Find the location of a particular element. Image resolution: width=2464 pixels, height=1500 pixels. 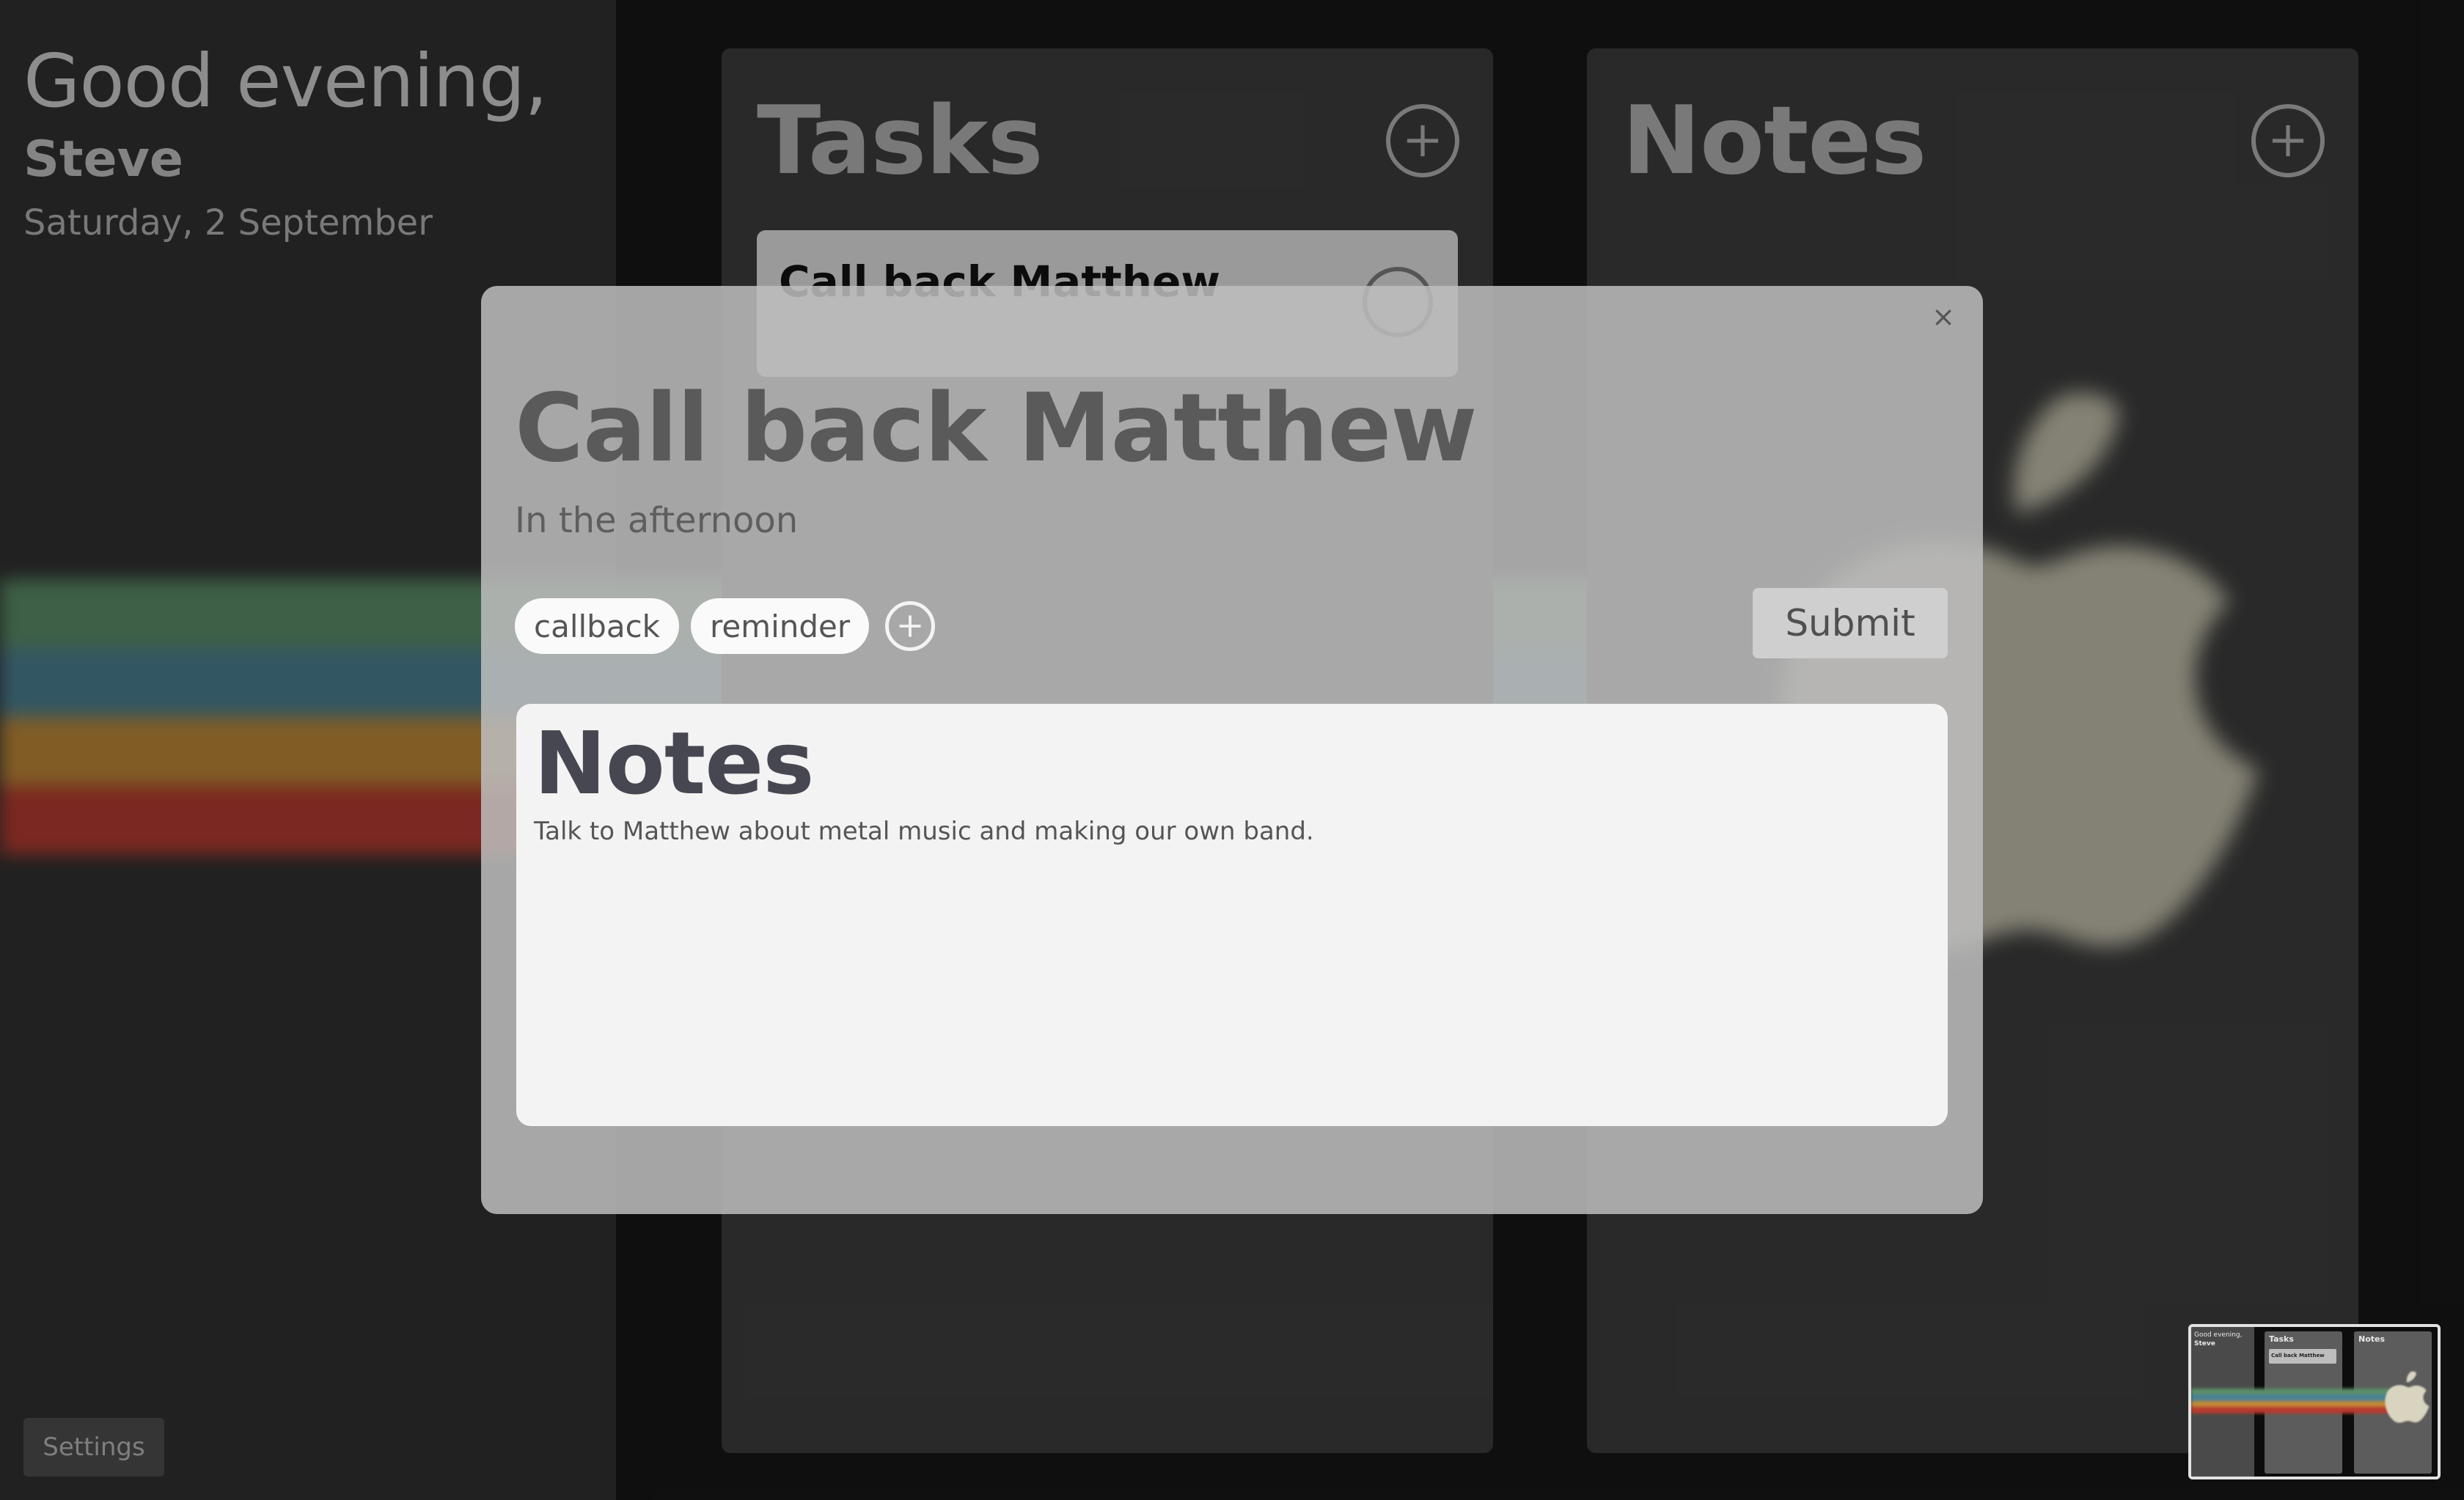

close-icon: × is located at coordinates (1943, 317).